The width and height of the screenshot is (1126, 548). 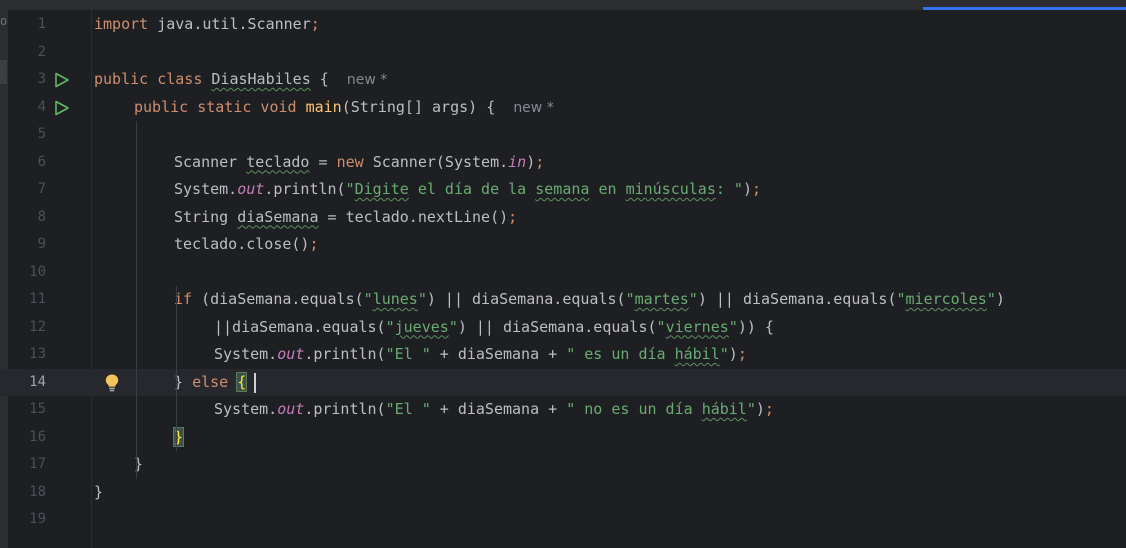 What do you see at coordinates (563, 245) in the screenshot?
I see `code-line: 9 teclado.close();` at bounding box center [563, 245].